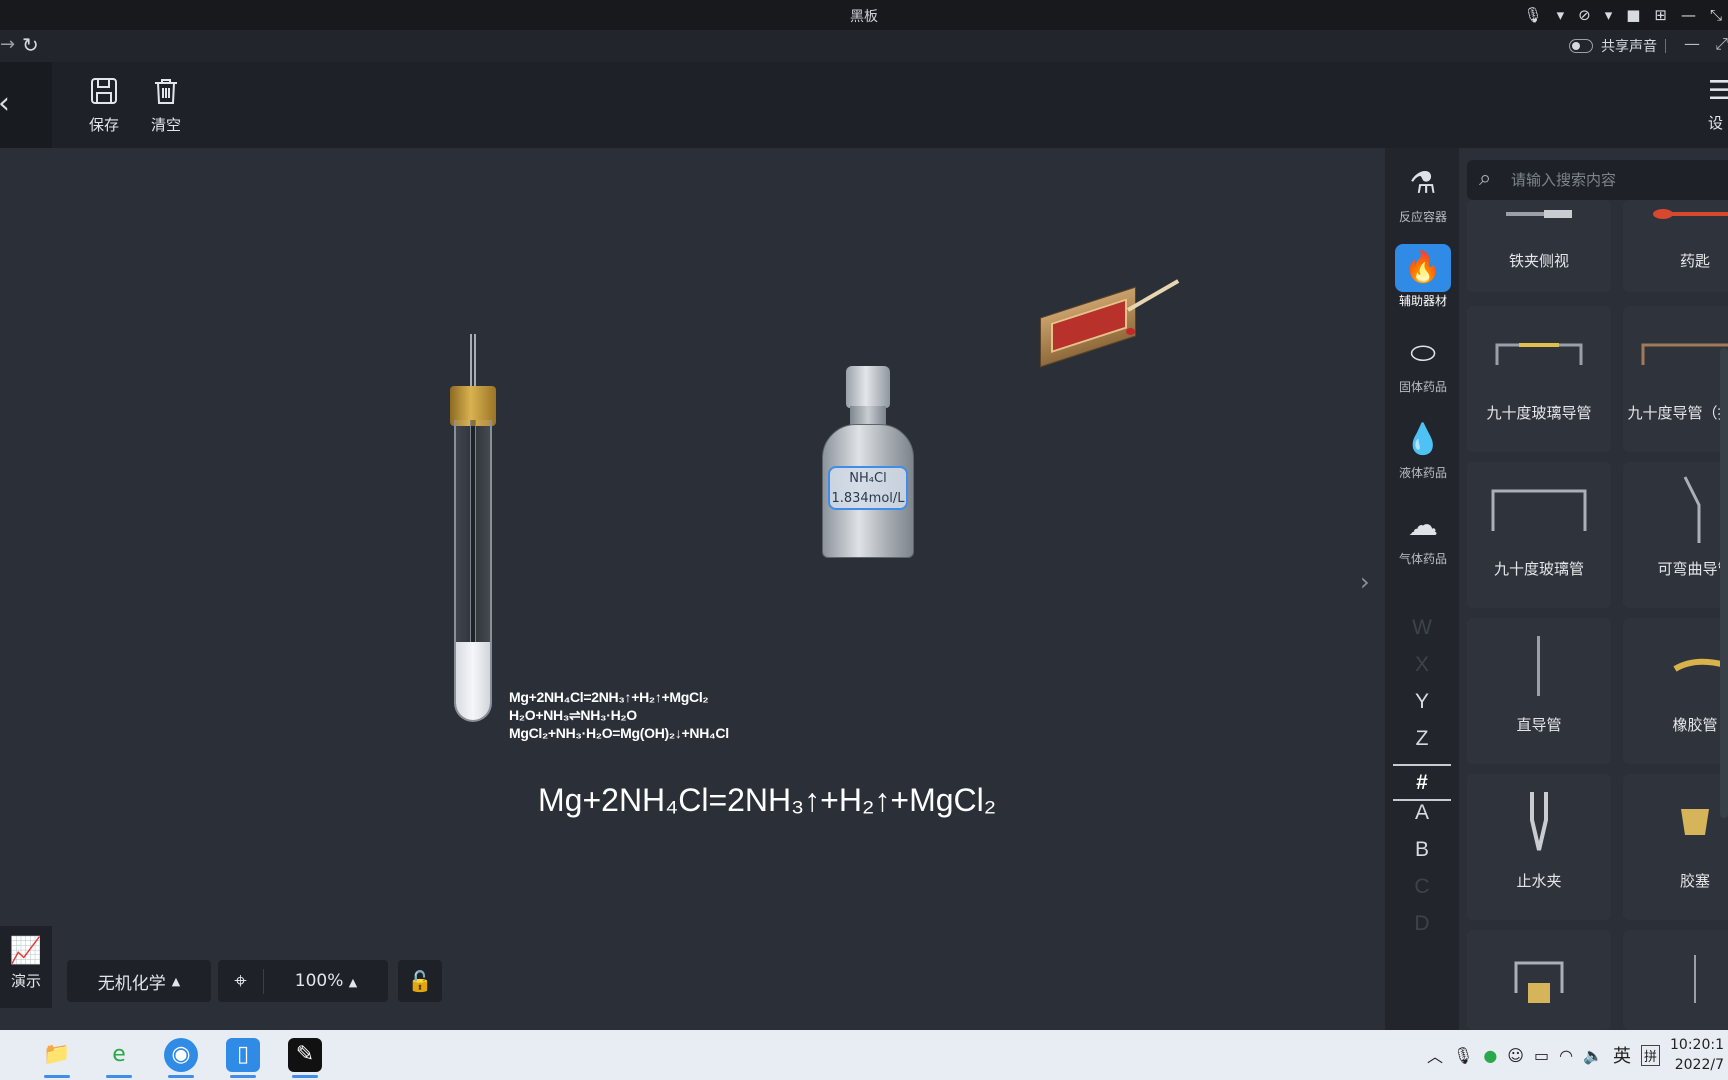 This screenshot has width=1728, height=1080. I want to click on inner-tube, so click(473, 532).